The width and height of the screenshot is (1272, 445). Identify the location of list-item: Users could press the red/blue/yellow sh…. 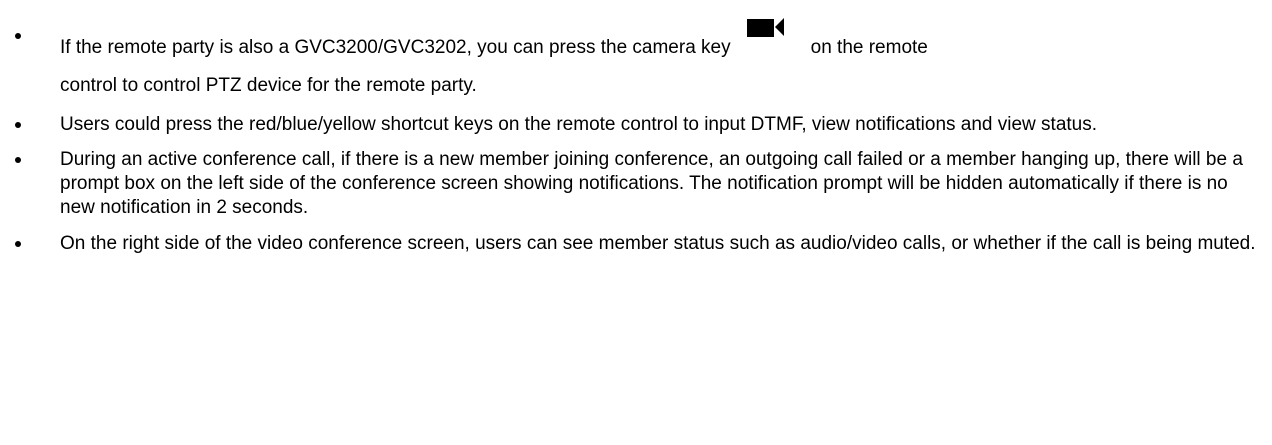
(636, 125).